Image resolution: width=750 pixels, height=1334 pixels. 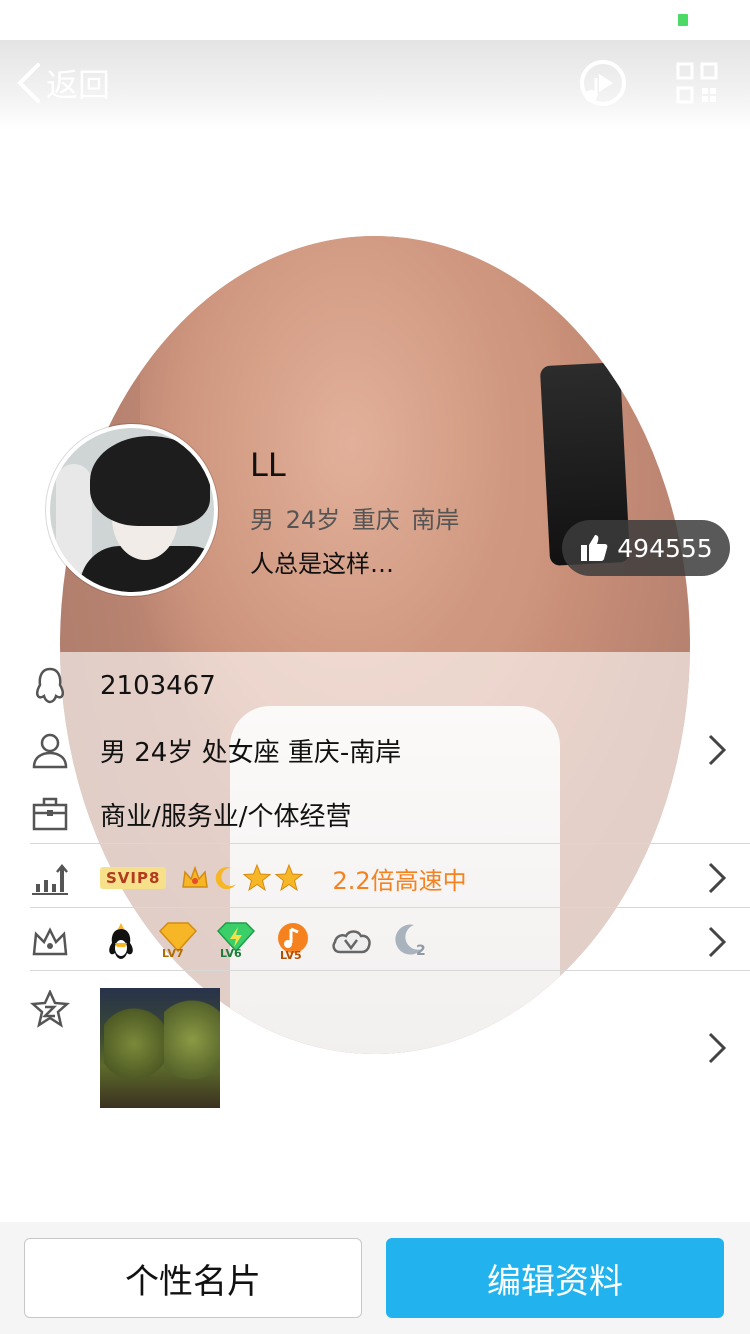 I want to click on badge-level: LV6, so click(x=231, y=953).